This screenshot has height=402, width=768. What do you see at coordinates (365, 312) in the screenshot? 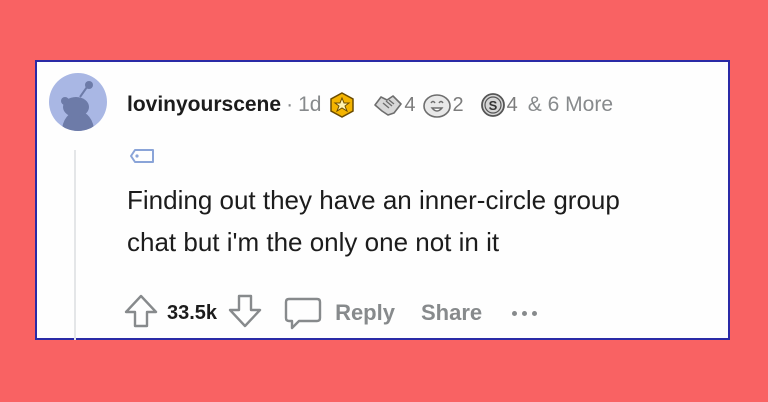
I see `reply-label: Reply` at bounding box center [365, 312].